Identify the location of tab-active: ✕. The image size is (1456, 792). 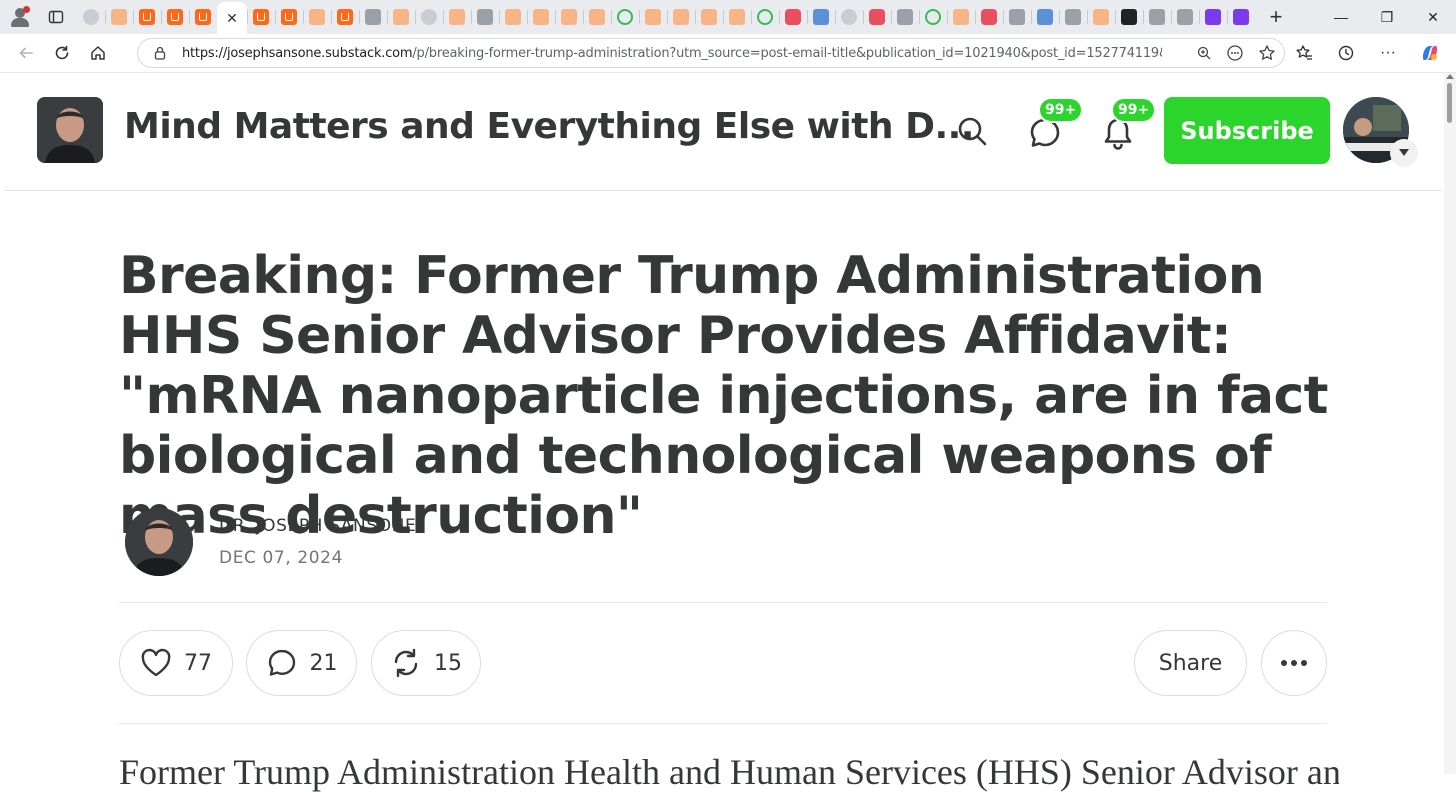
(232, 18).